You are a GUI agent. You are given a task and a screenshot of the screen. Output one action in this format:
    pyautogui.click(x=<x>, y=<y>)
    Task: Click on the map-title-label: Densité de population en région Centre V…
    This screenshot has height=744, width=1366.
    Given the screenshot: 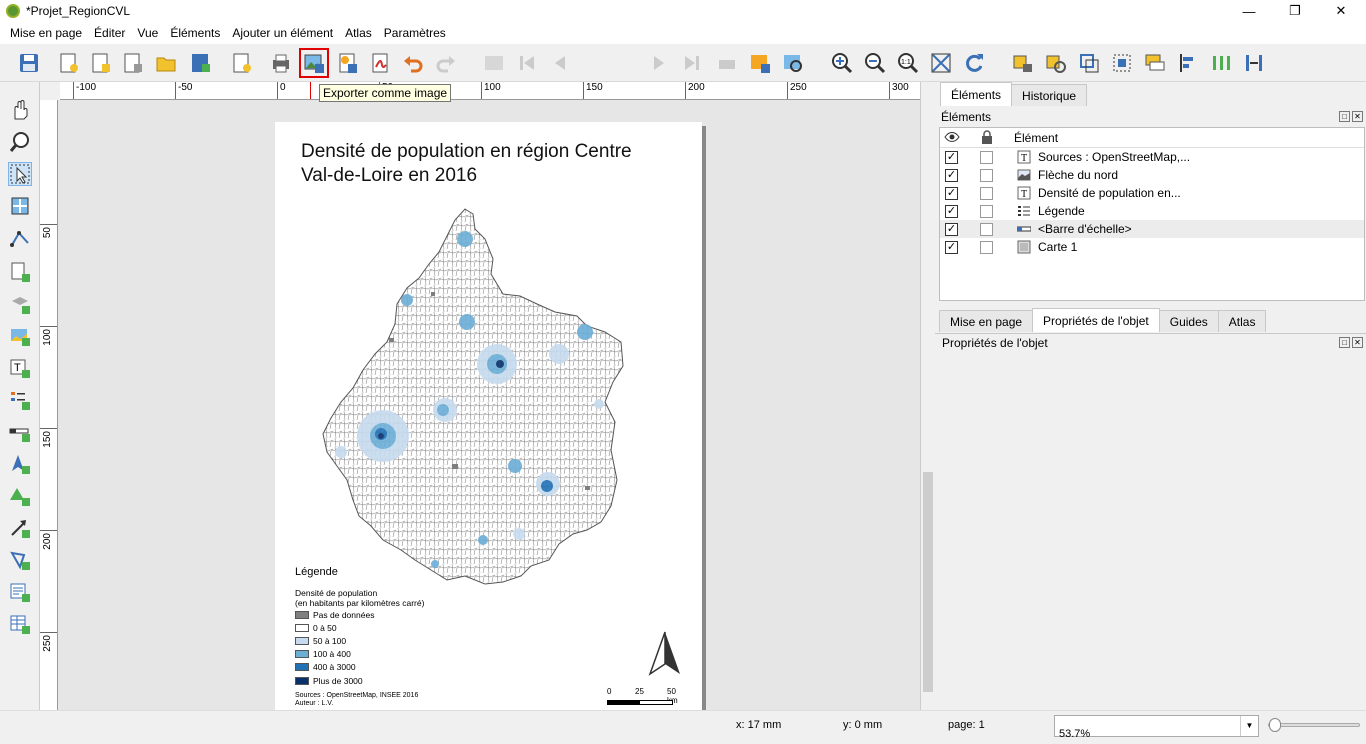 What is the action you would take?
    pyautogui.click(x=481, y=164)
    